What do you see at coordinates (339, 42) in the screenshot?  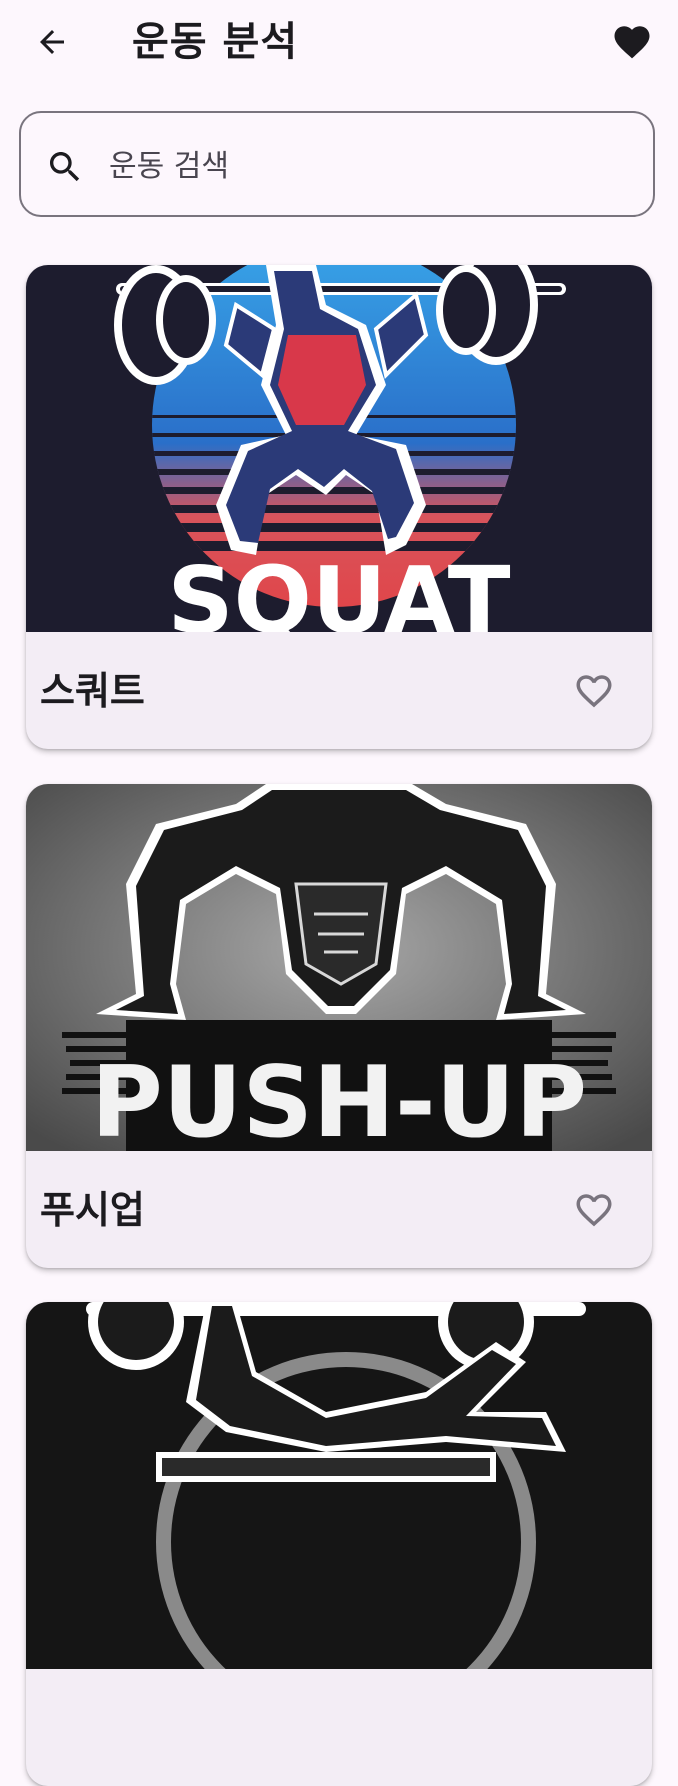 I see `app-bar: 운동 분석` at bounding box center [339, 42].